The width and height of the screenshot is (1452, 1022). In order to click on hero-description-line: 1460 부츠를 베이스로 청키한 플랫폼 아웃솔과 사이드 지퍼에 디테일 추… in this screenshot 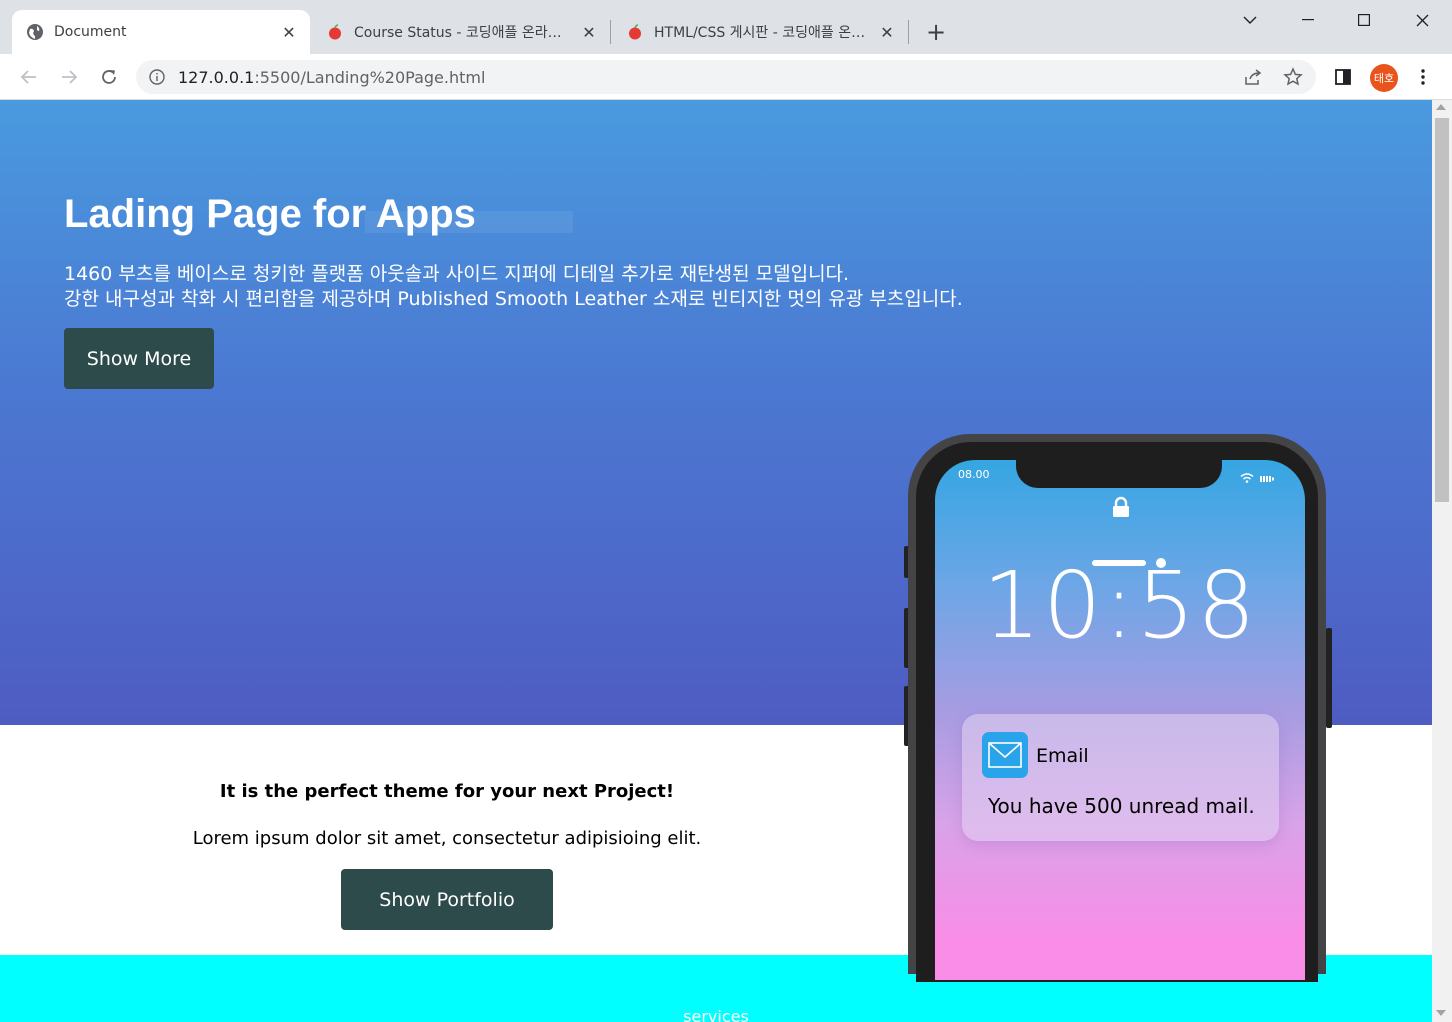, I will do `click(457, 274)`.